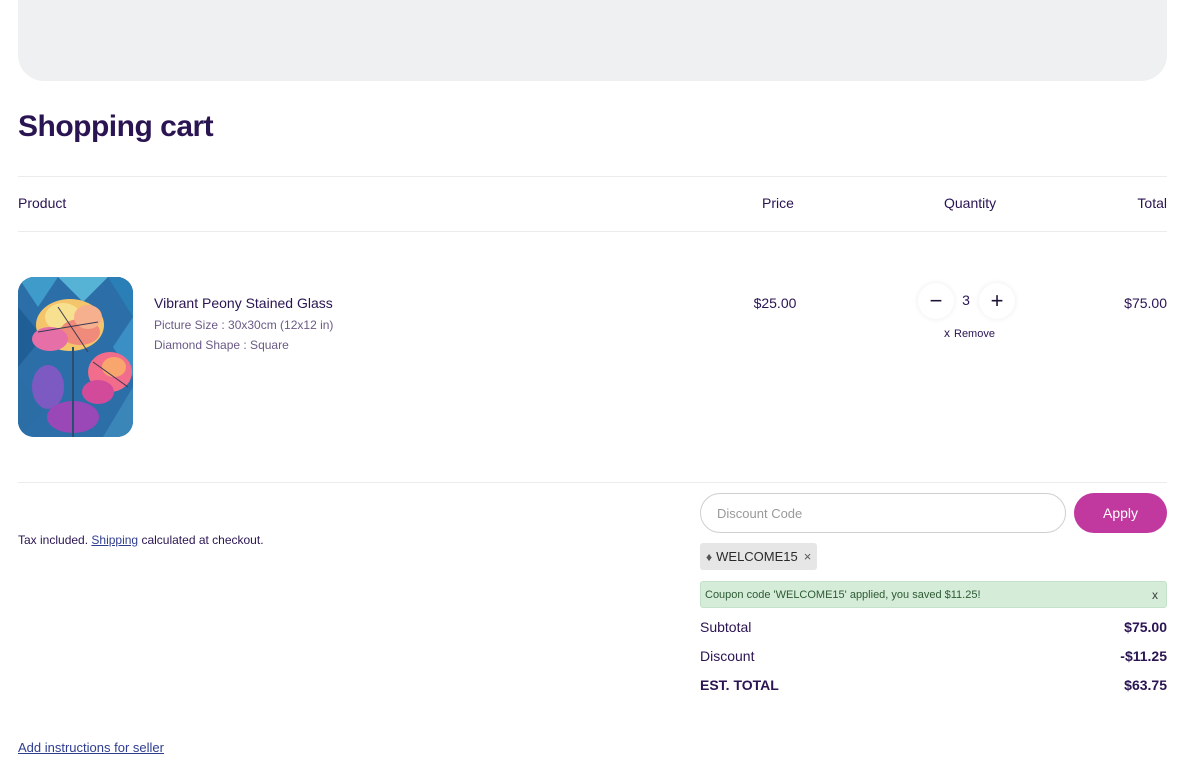 The image size is (1200, 764). Describe the element at coordinates (42, 203) in the screenshot. I see `column-header-product: Product` at that location.